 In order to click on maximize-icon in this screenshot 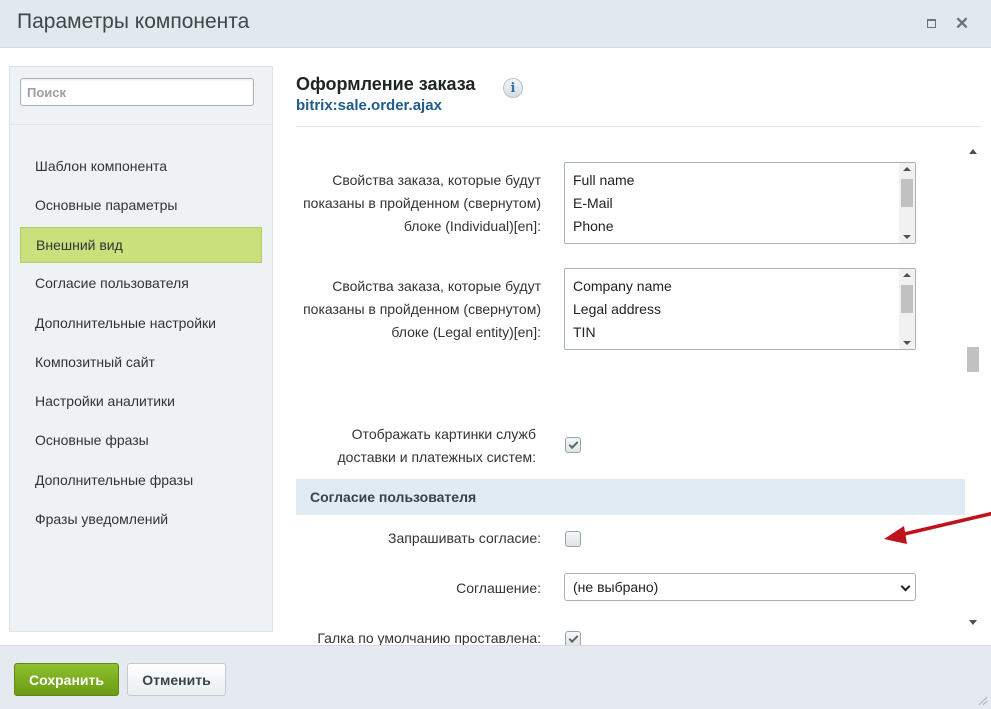, I will do `click(931, 23)`.